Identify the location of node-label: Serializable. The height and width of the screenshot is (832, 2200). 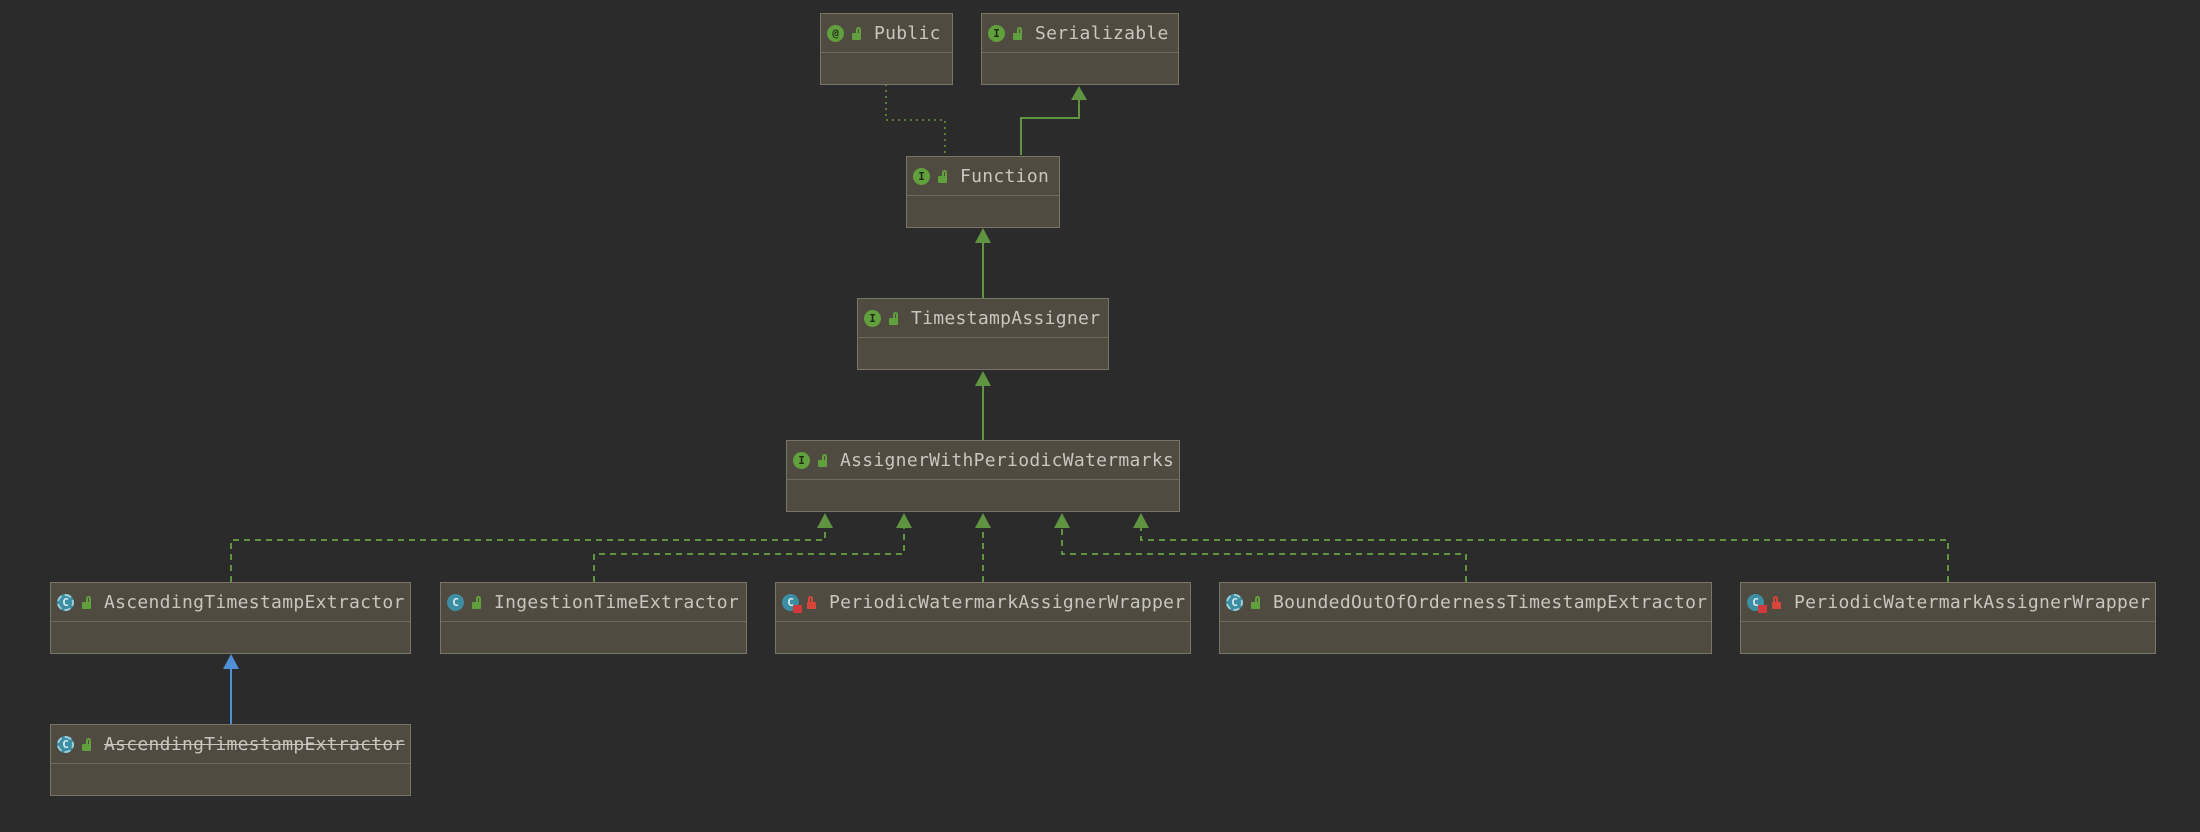
(1102, 33).